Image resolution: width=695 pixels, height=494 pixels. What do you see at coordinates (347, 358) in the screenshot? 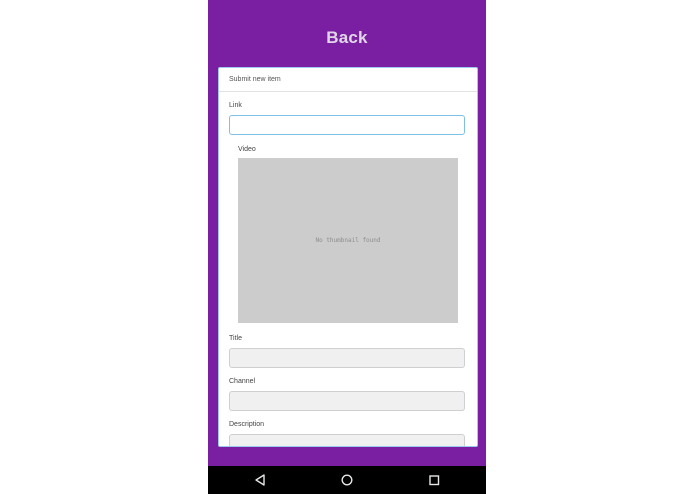
I see `title-input` at bounding box center [347, 358].